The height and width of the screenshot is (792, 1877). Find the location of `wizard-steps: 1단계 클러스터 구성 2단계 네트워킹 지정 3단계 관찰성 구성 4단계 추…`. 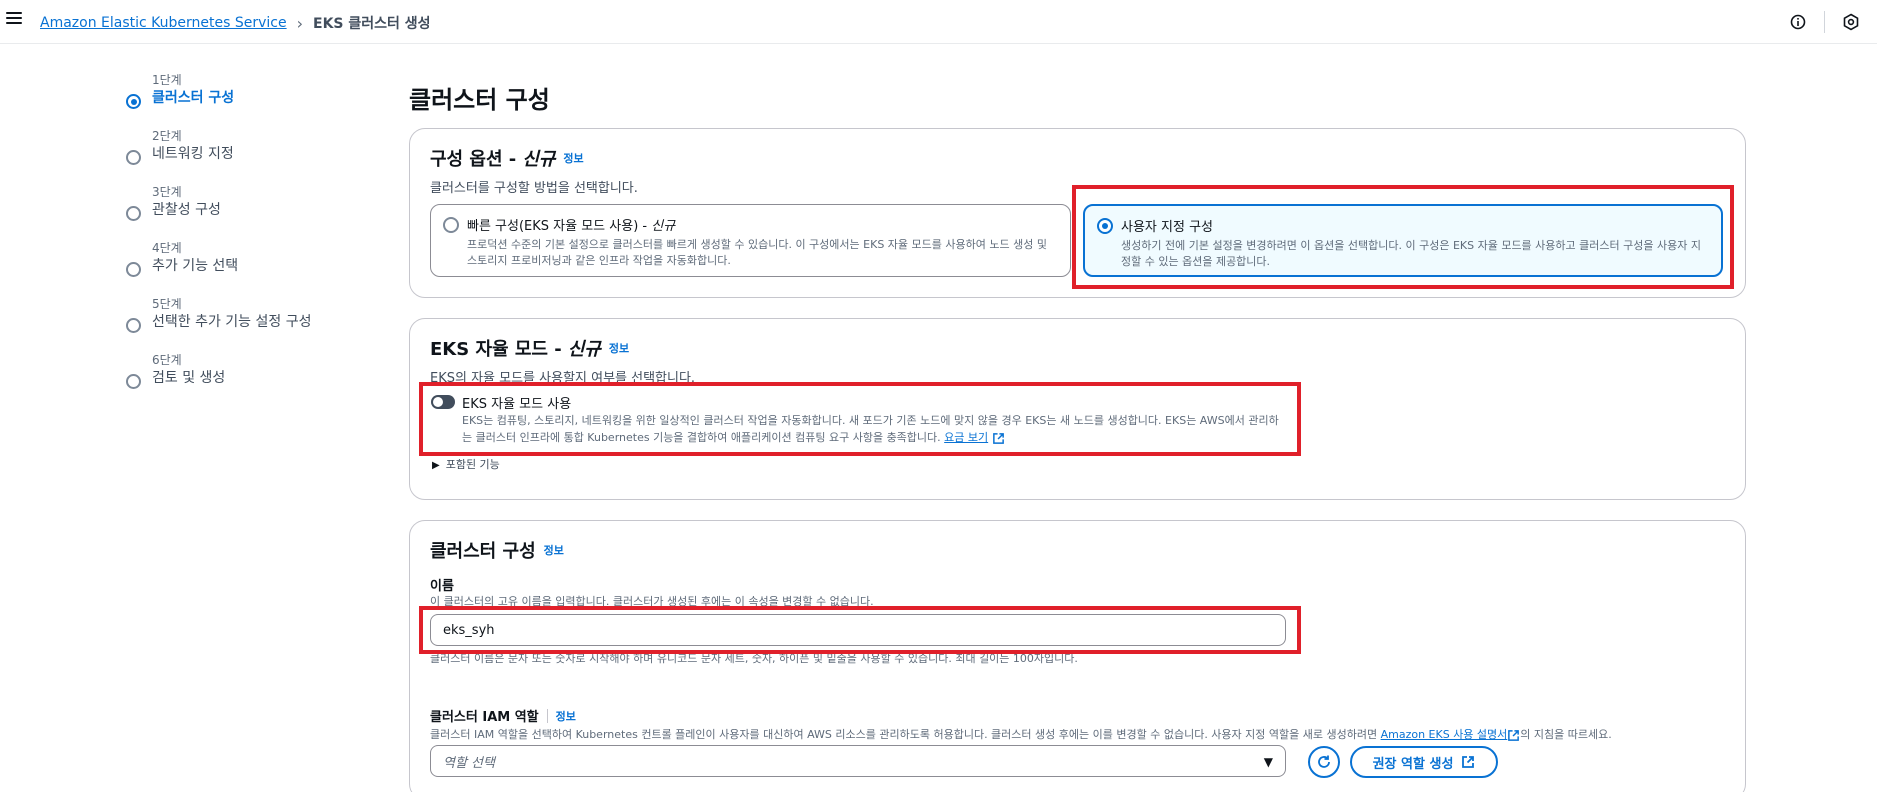

wizard-steps: 1단계 클러스터 구성 2단계 네트워킹 지정 3단계 관찰성 구성 4단계 추… is located at coordinates (218, 240).